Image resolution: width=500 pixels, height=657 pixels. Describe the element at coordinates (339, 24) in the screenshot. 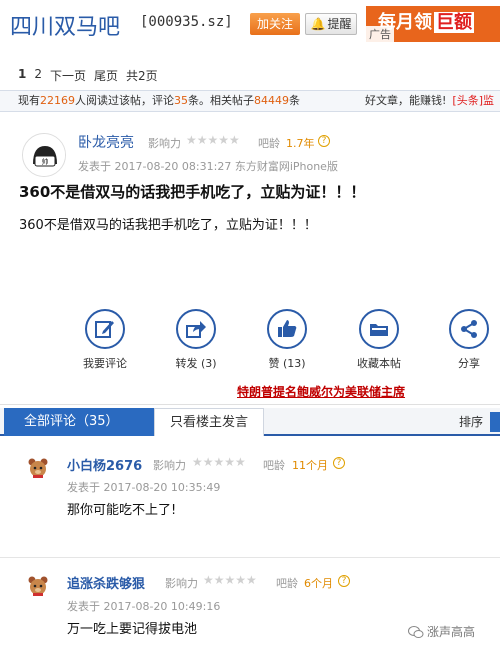

I see `remind-label: 提醒` at that location.